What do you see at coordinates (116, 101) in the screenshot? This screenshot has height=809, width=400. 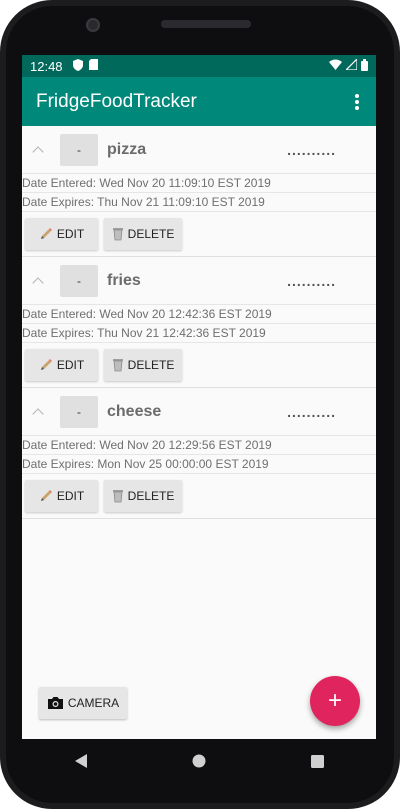 I see `app-title: FridgeFoodTracker` at bounding box center [116, 101].